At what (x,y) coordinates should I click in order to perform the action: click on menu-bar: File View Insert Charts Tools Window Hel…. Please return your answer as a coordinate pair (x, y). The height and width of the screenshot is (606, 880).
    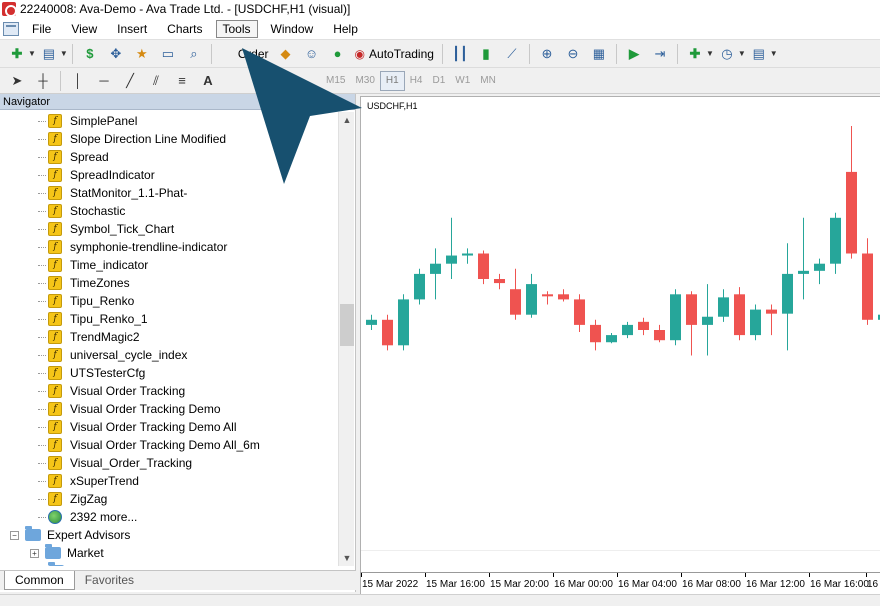
    Looking at the image, I should click on (440, 29).